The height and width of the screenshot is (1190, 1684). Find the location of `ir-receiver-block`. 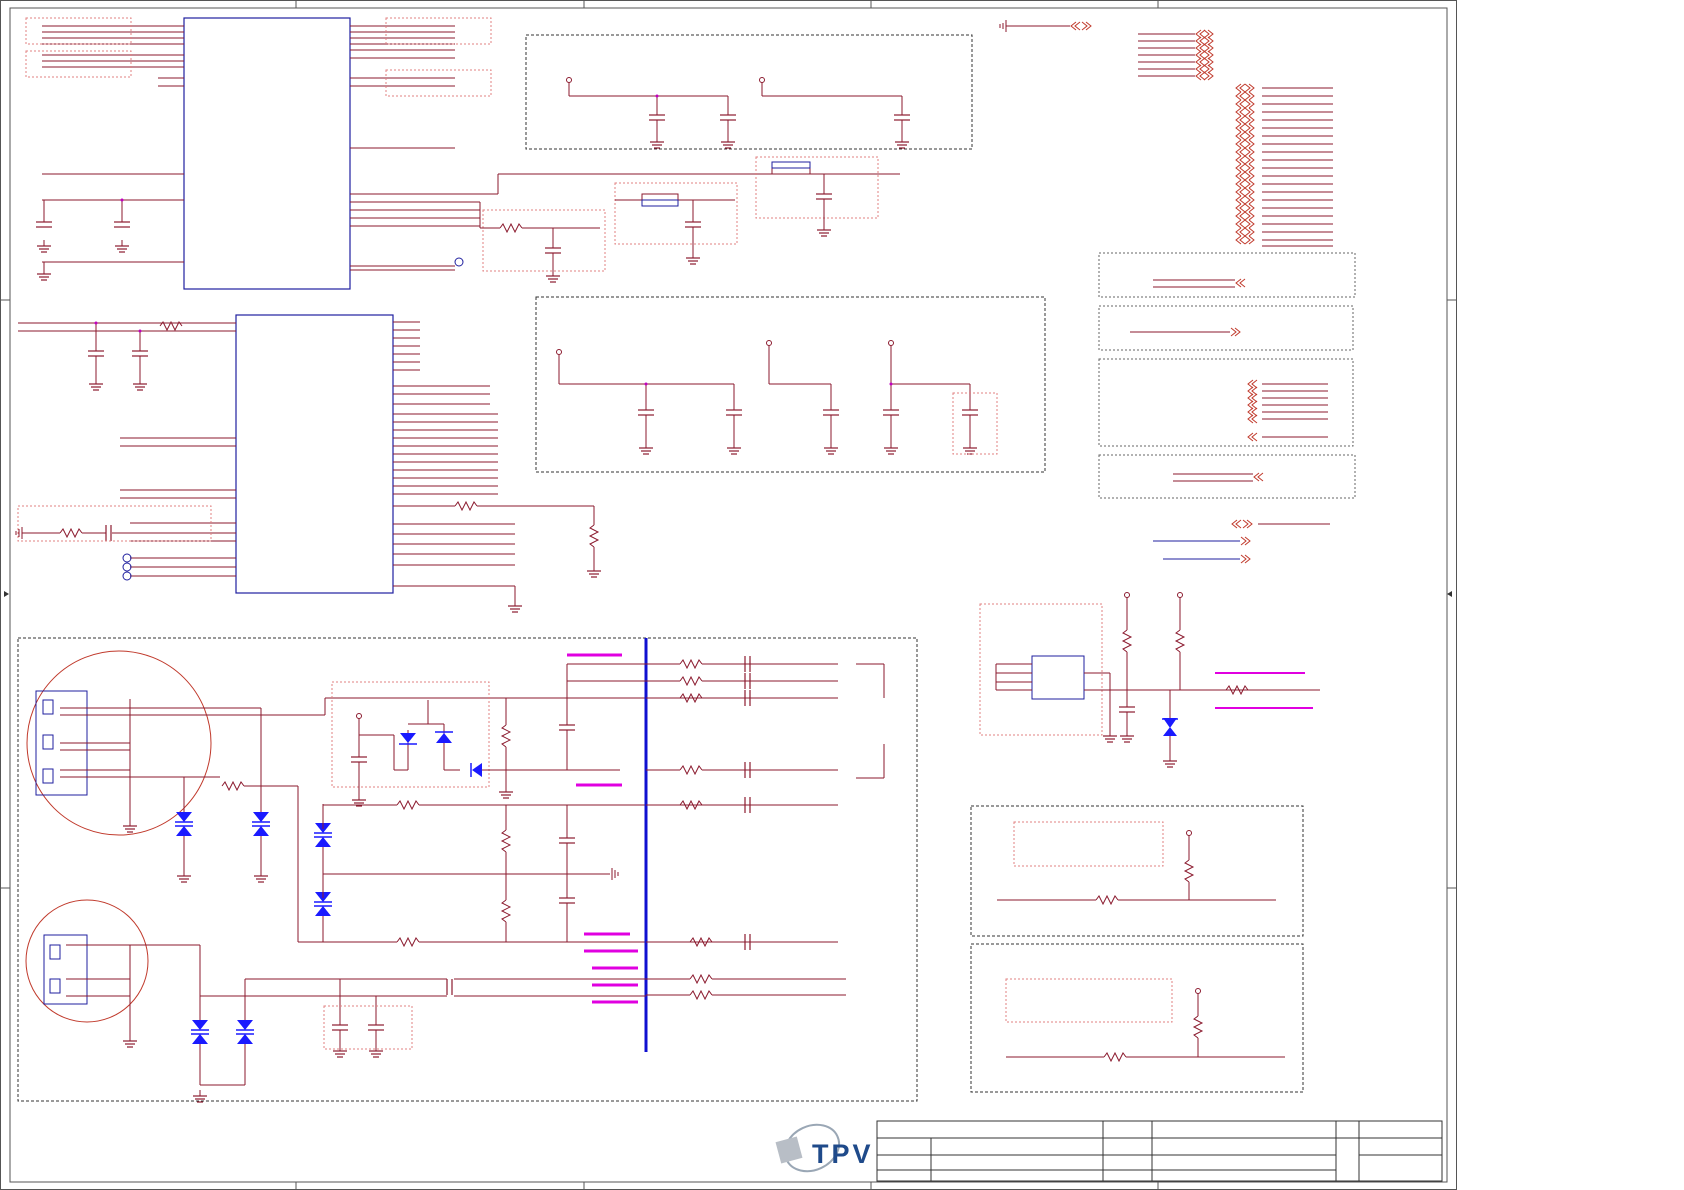

ir-receiver-block is located at coordinates (1149, 680).